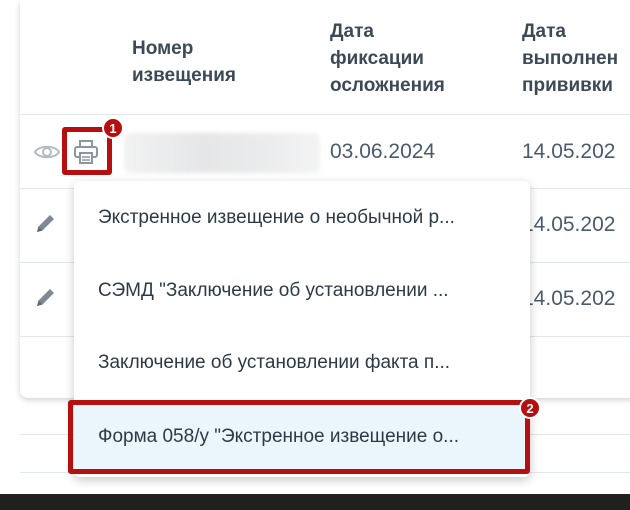  I want to click on header-divider, so click(325, 114).